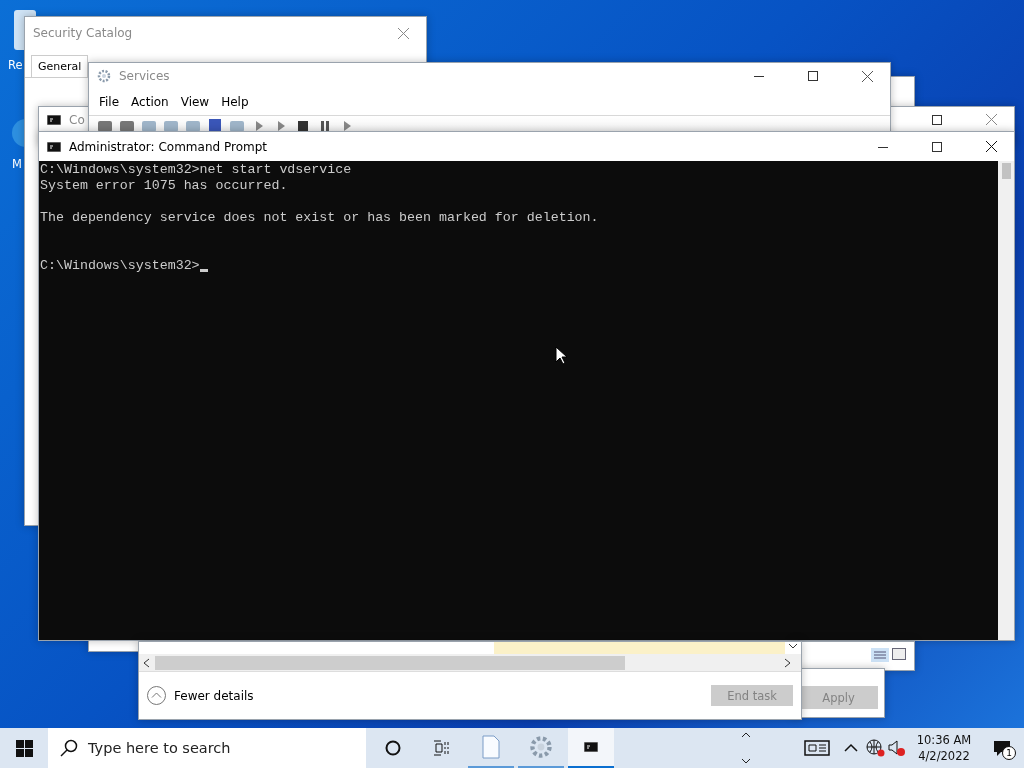 Image resolution: width=1024 pixels, height=768 pixels. What do you see at coordinates (438, 695) in the screenshot?
I see `fewer-details-link: Fewer details` at bounding box center [438, 695].